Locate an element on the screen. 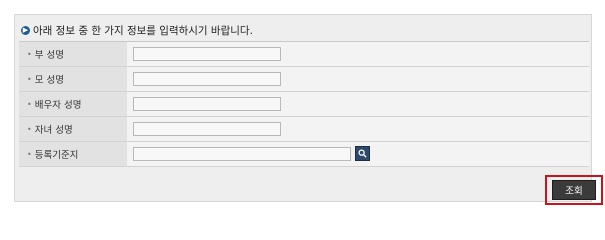  mother-name-label: • 모 성명 is located at coordinates (73, 79).